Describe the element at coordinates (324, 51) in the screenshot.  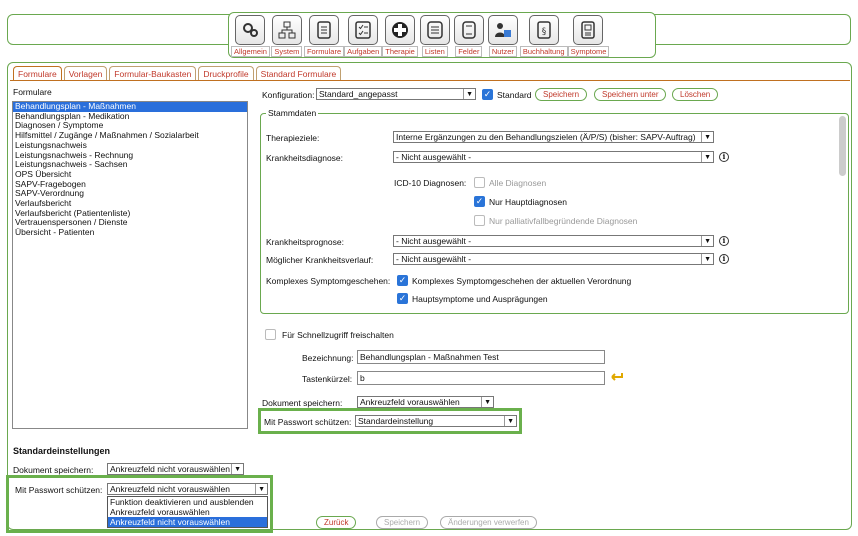
I see `toolbar-item-label: Formulare` at that location.